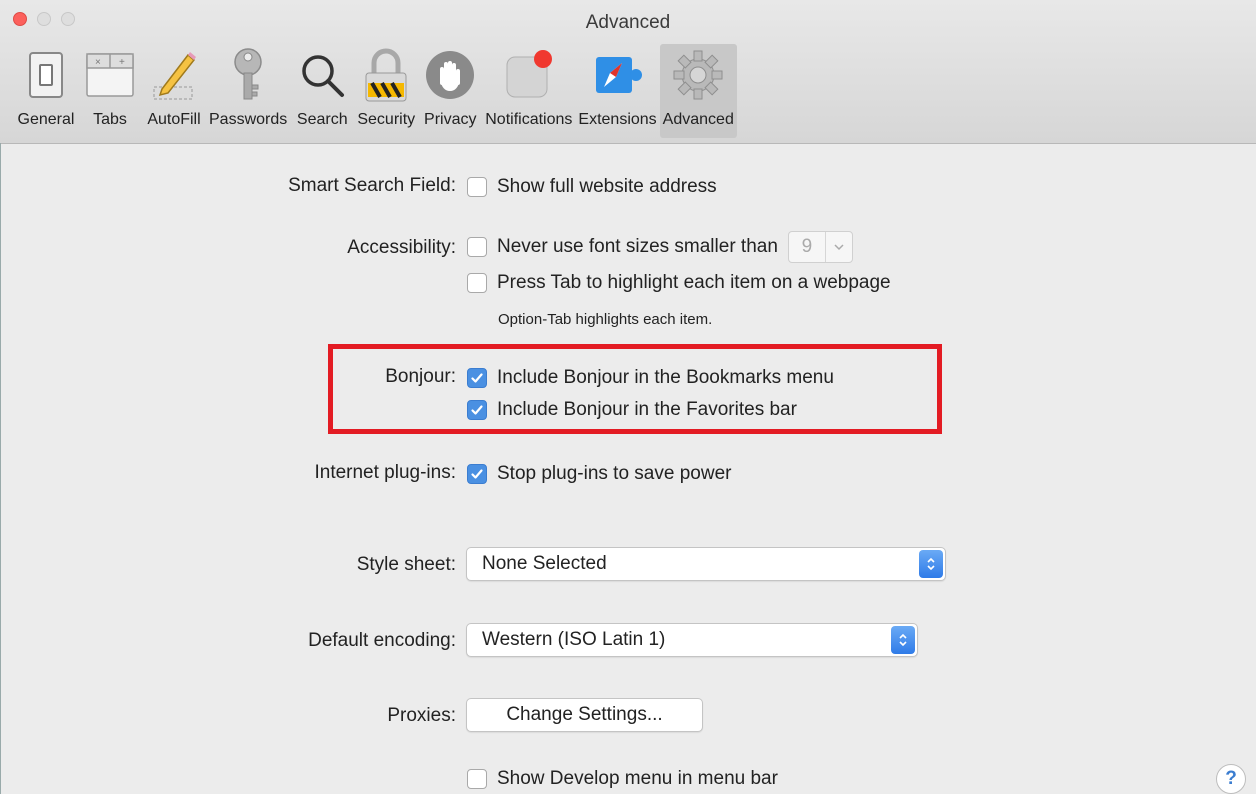 Image resolution: width=1256 pixels, height=794 pixels. What do you see at coordinates (529, 119) in the screenshot?
I see `tab-label-notifications: Notifications` at bounding box center [529, 119].